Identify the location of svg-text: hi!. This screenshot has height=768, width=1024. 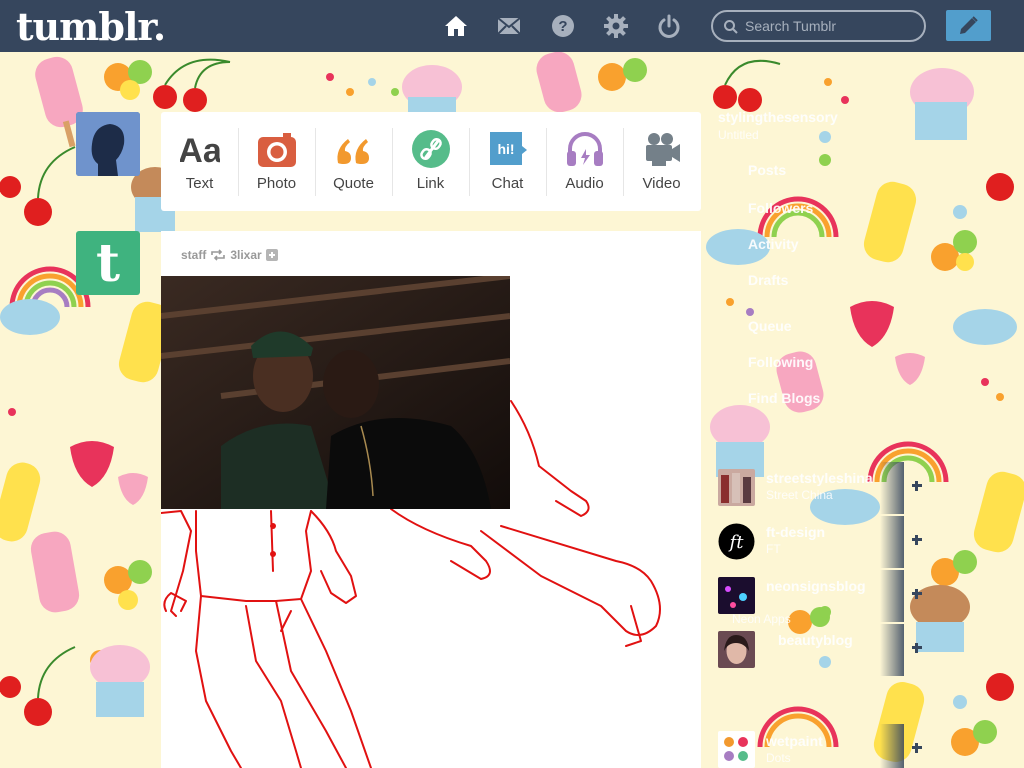
(505, 149).